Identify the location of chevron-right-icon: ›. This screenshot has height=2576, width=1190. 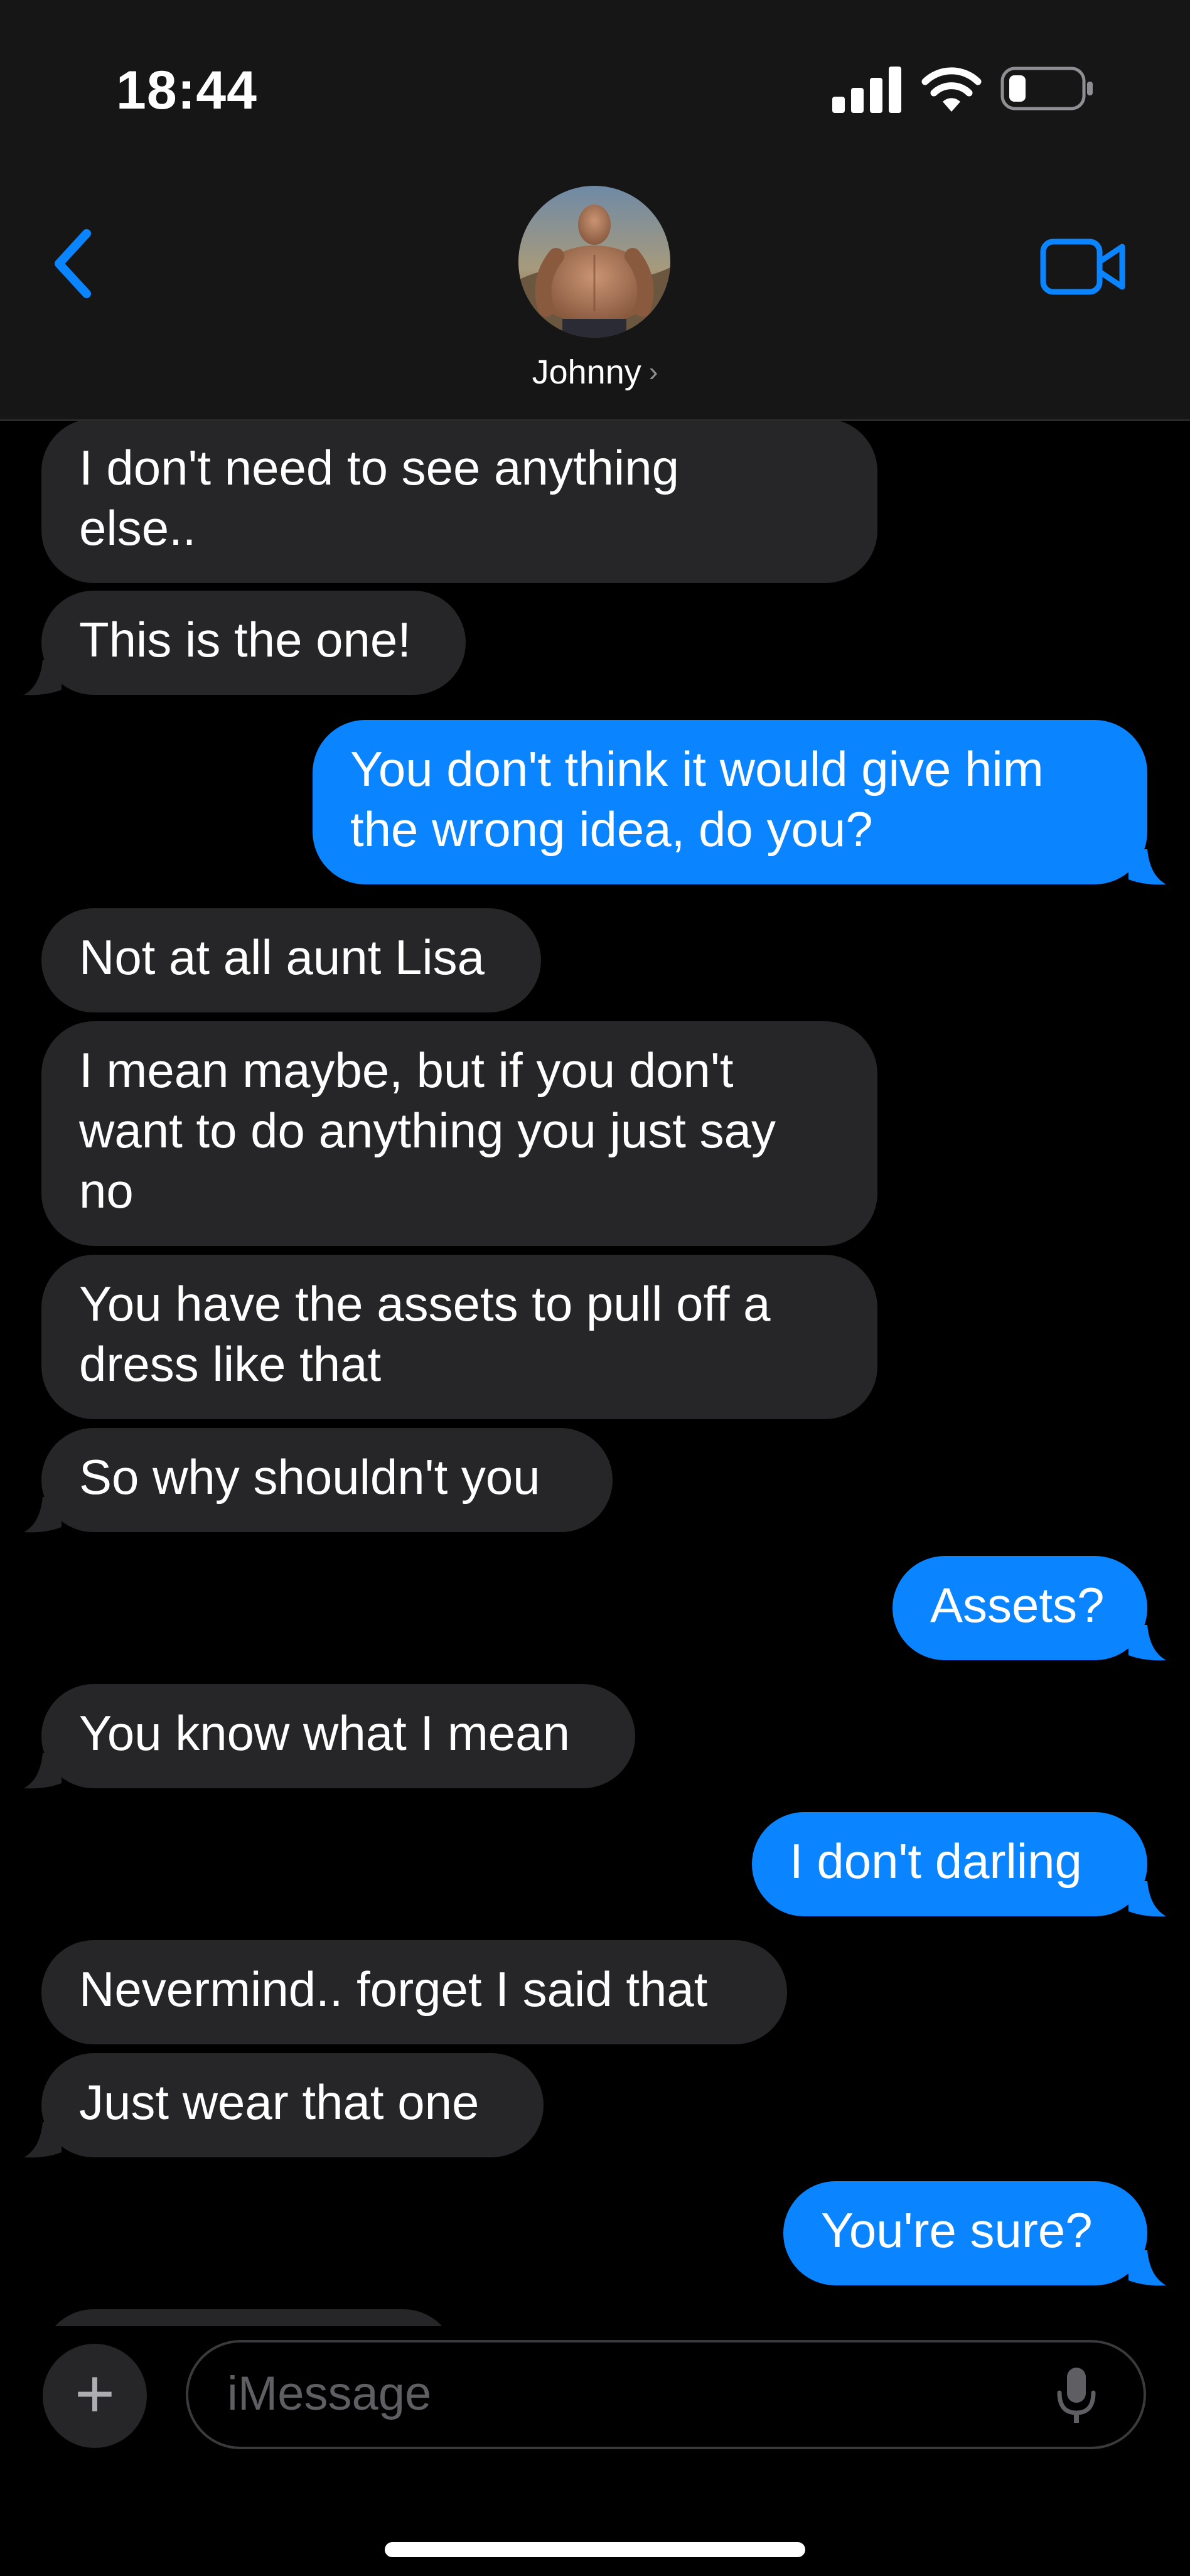
(653, 372).